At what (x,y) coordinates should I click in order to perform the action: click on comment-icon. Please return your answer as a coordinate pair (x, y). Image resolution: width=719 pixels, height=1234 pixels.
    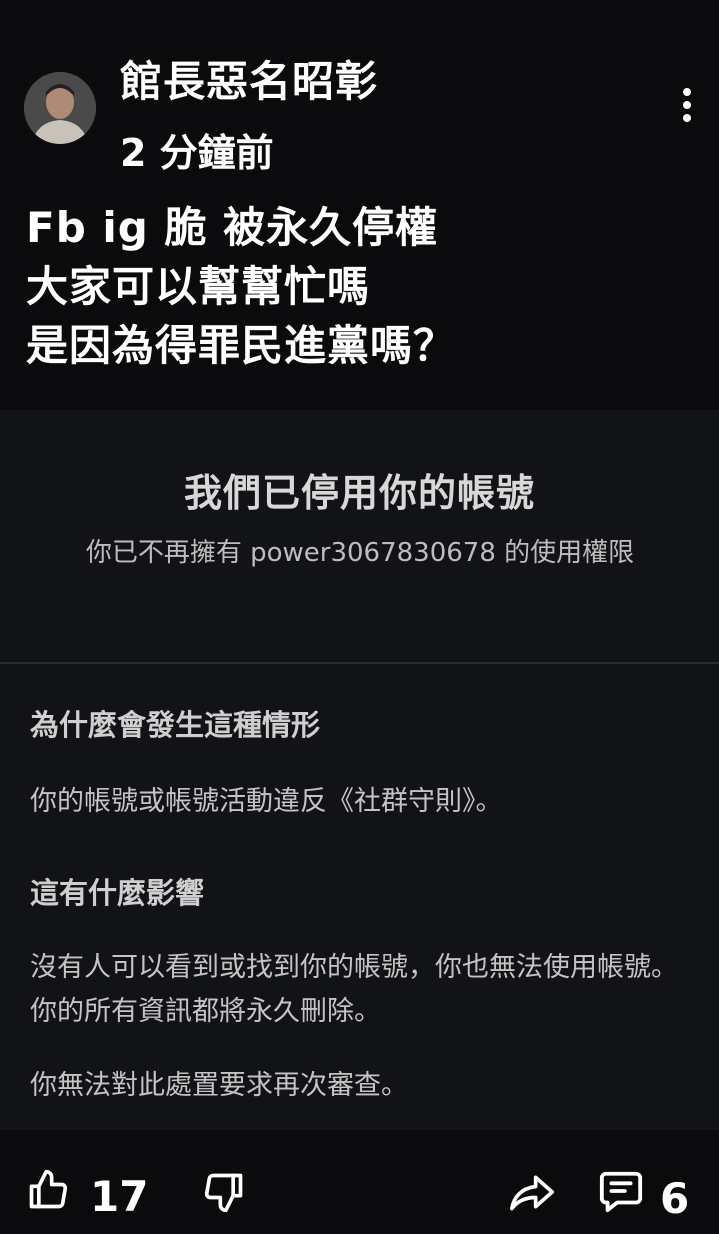
    Looking at the image, I should click on (621, 1193).